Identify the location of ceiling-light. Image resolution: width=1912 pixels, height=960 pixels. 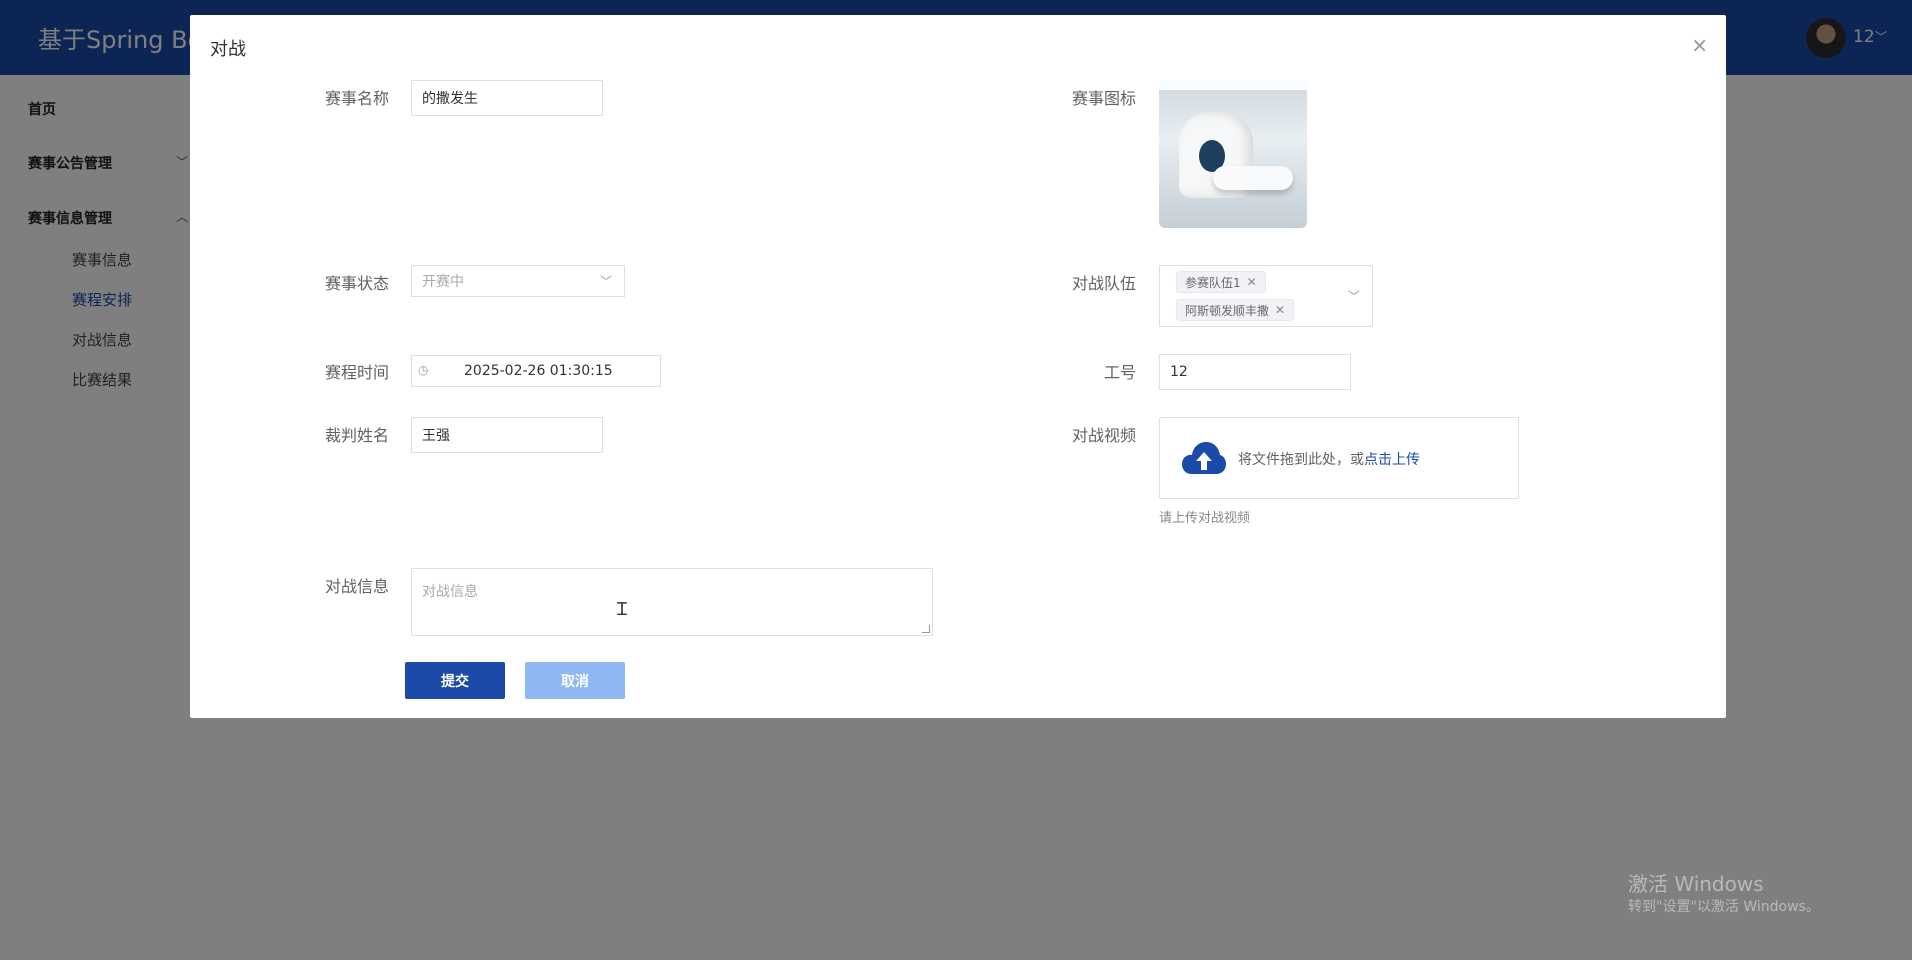
(1233, 85).